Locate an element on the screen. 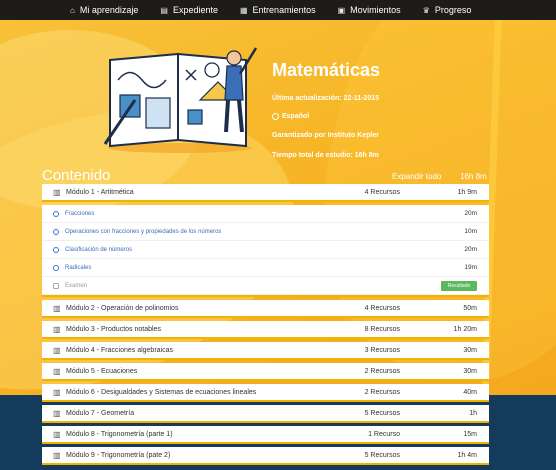 The width and height of the screenshot is (556, 470). module-title: Módulo 7 - Geometría is located at coordinates (100, 413).